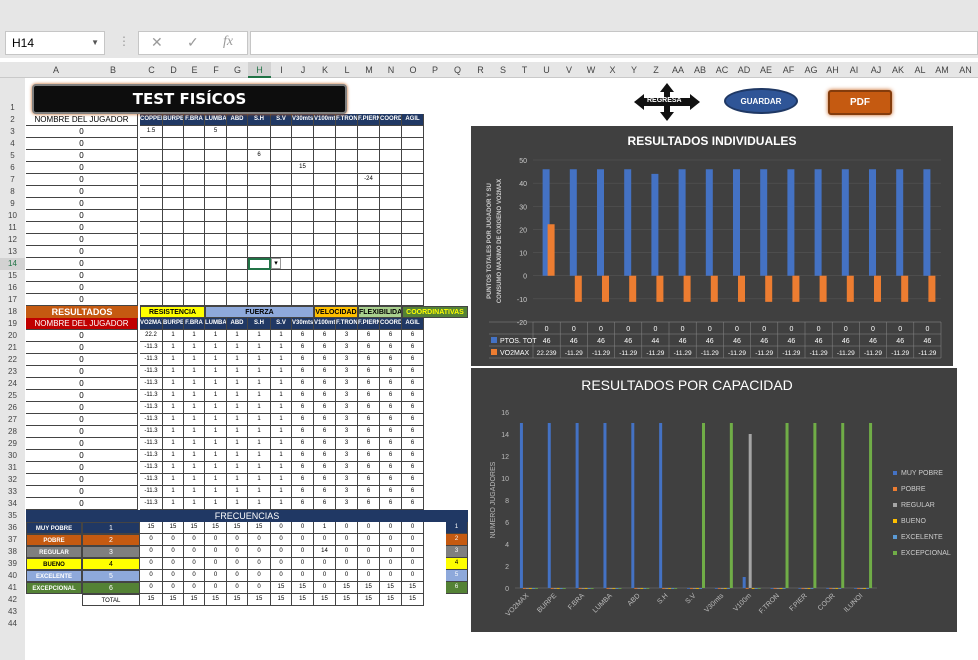 The image size is (978, 660). What do you see at coordinates (413, 70) in the screenshot?
I see `column-header: O` at bounding box center [413, 70].